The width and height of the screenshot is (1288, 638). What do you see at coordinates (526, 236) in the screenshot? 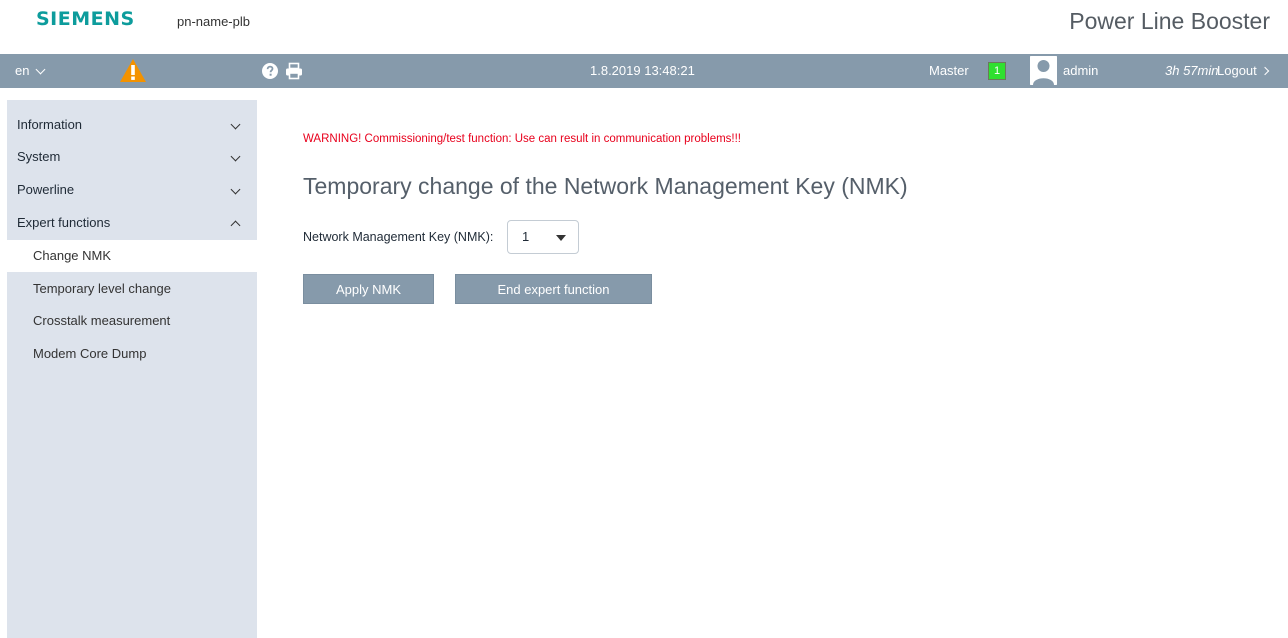
I see `nmk-select-value: 1` at bounding box center [526, 236].